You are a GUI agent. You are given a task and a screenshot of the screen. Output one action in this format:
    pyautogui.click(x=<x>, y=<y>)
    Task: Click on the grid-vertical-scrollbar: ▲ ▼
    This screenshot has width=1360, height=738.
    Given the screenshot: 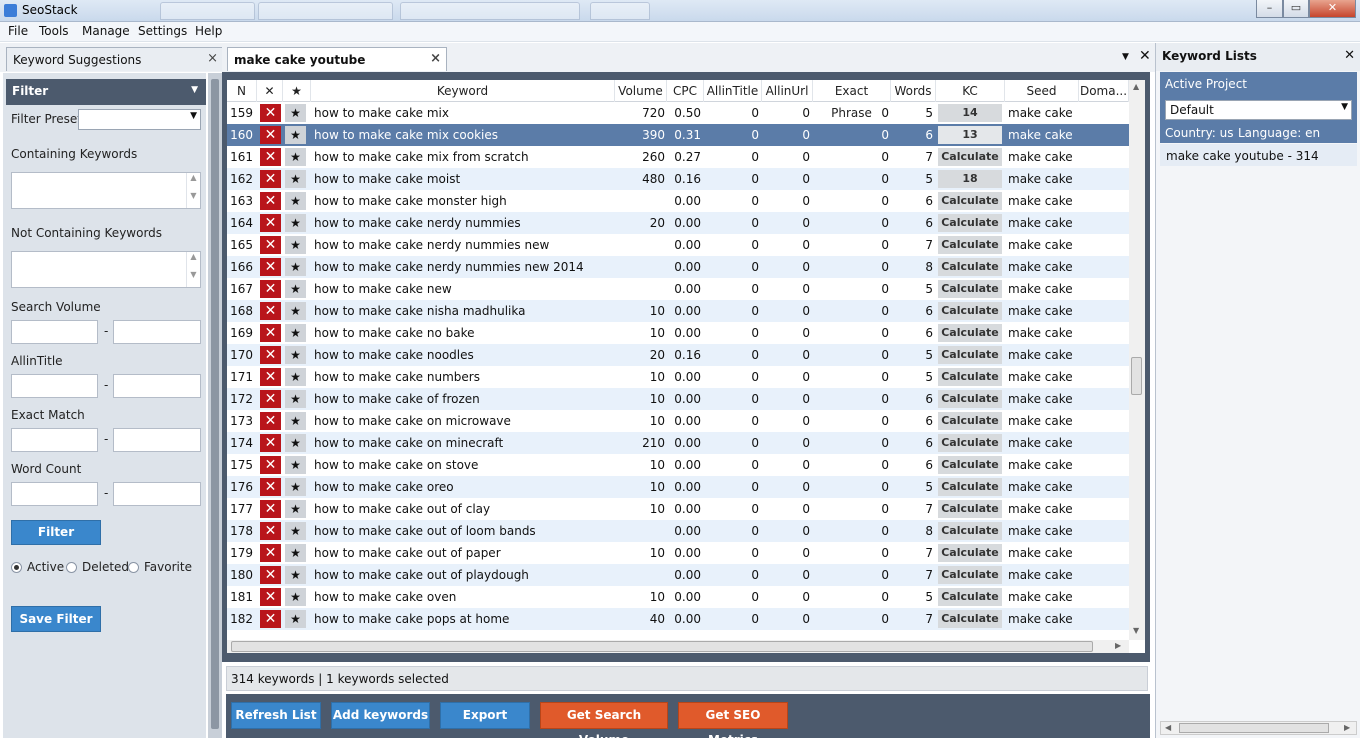 What is the action you would take?
    pyautogui.click(x=1137, y=360)
    